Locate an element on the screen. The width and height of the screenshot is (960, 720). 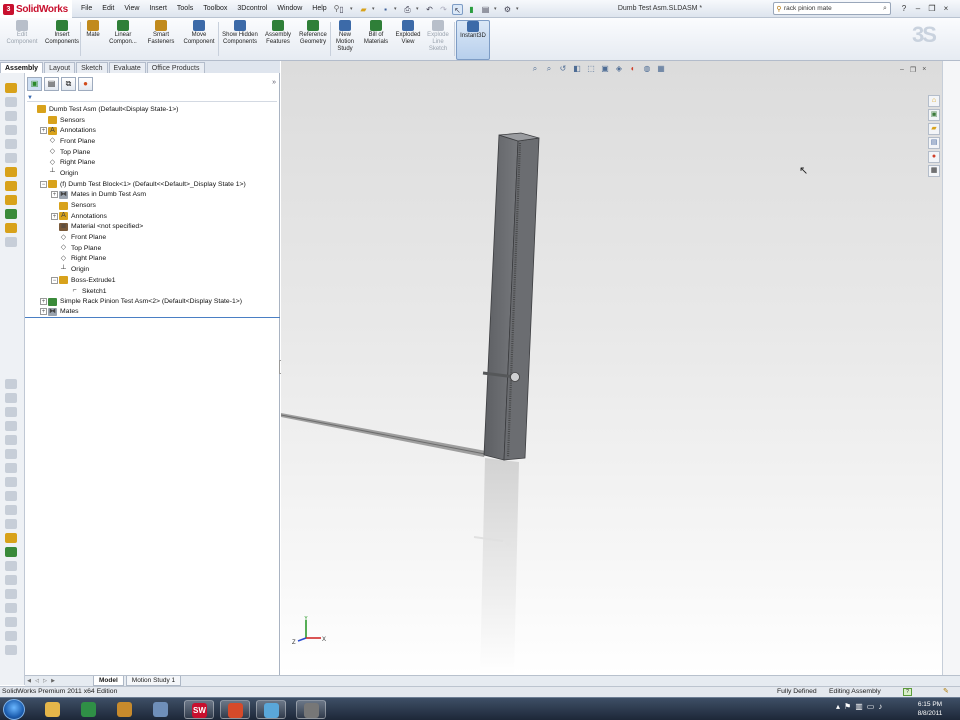
print-dropdown-icon: ▾ is located at coordinates (418, 9).